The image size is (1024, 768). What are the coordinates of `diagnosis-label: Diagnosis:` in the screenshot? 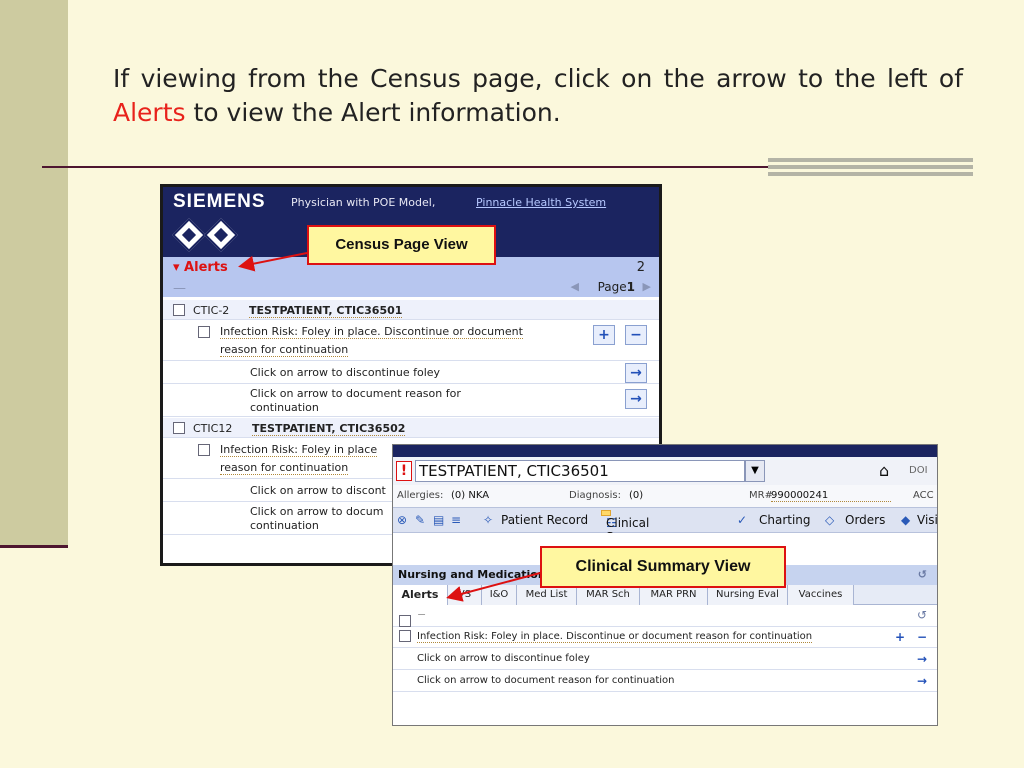 It's located at (595, 495).